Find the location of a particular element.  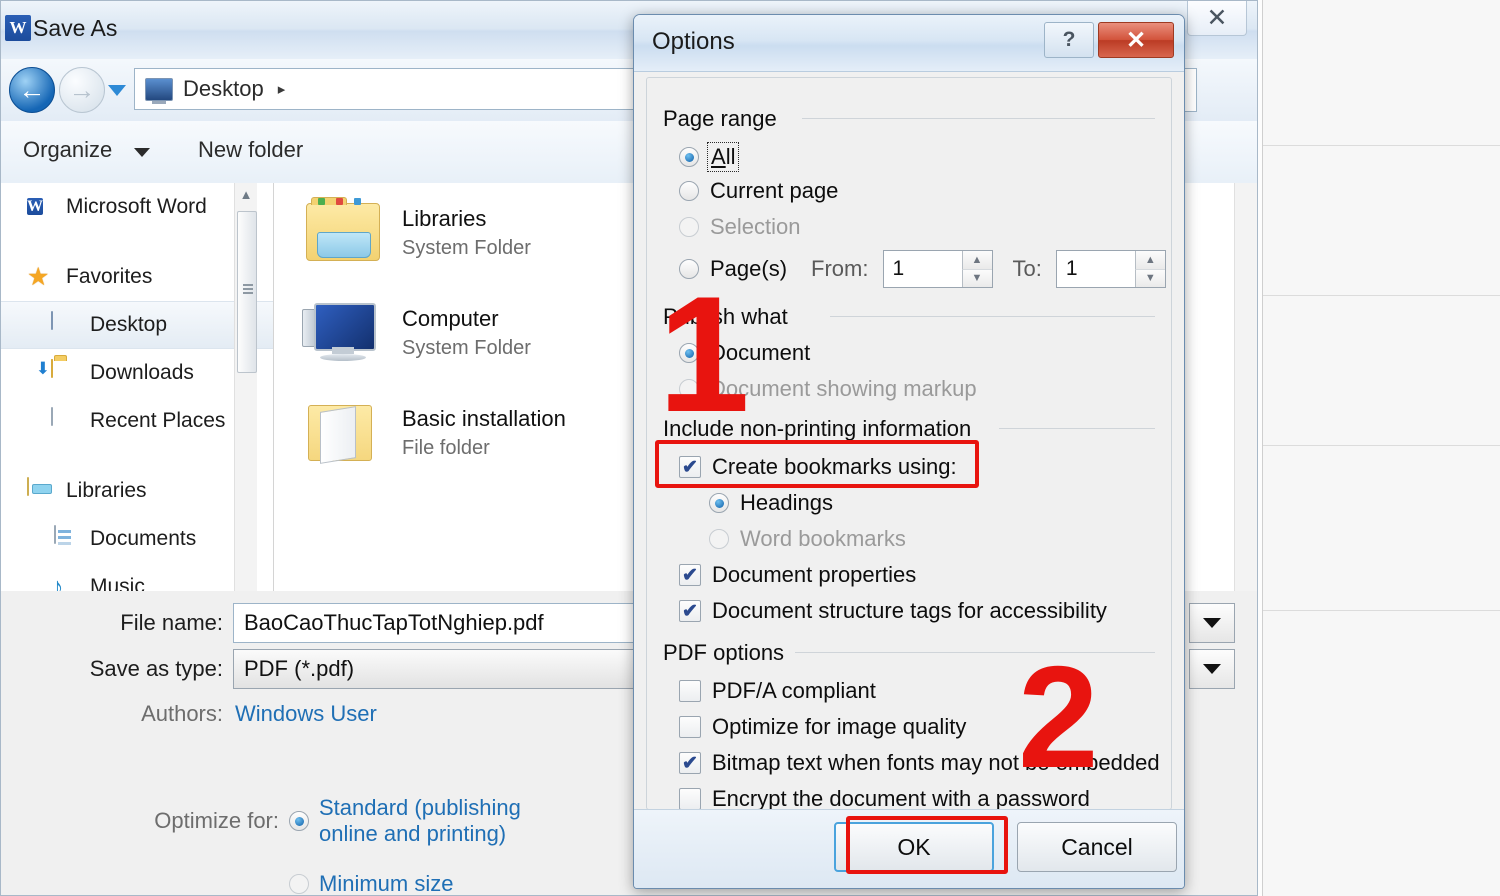

scroll-up-icon: ▲ is located at coordinates (246, 194).